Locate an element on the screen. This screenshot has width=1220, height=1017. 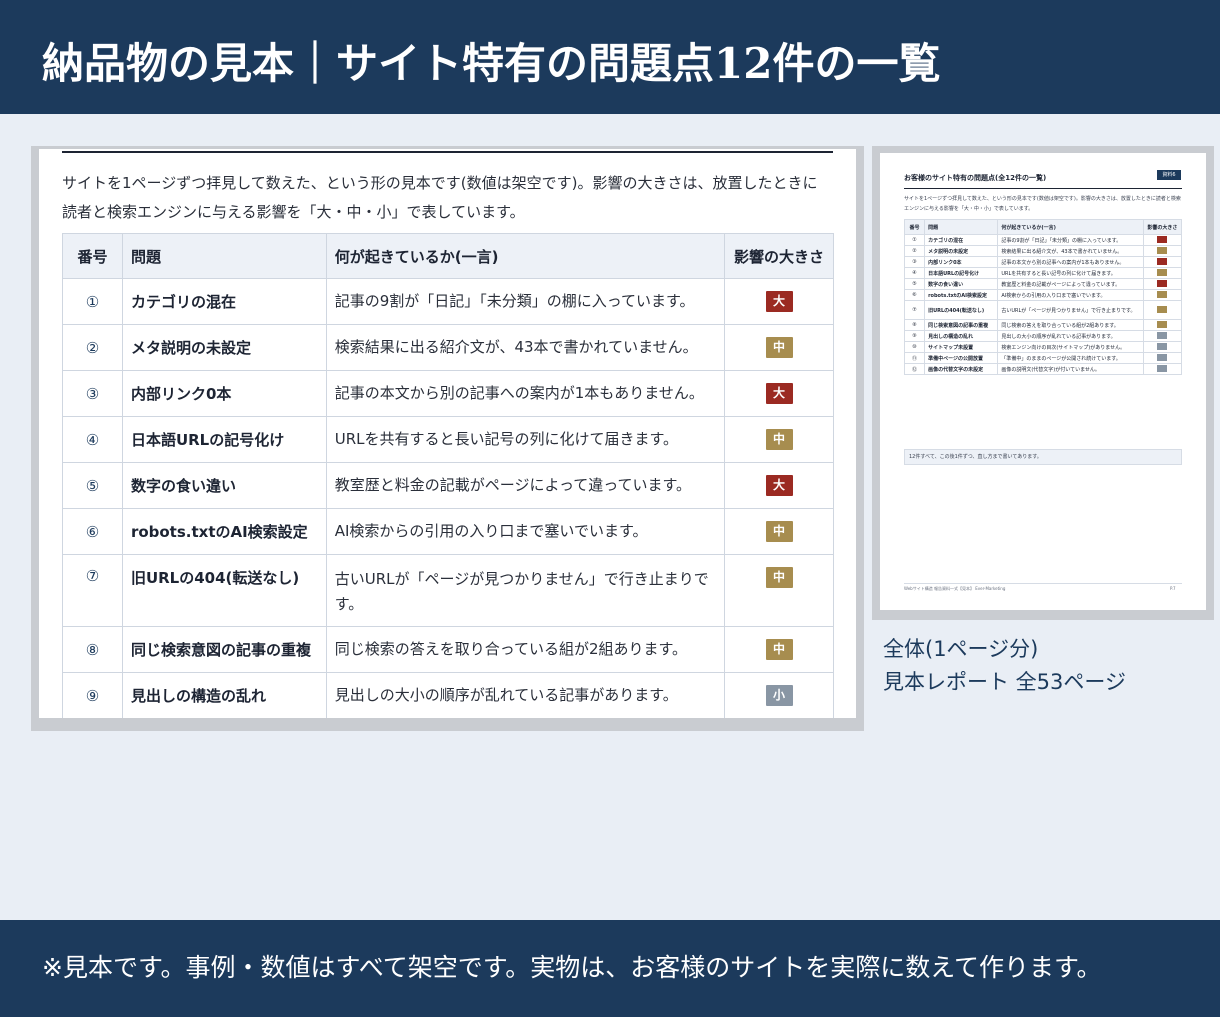
thumbnail-footer-text: Webサイト構造 報告資料一式【見本】 Ever-Marketing is located at coordinates (955, 588).